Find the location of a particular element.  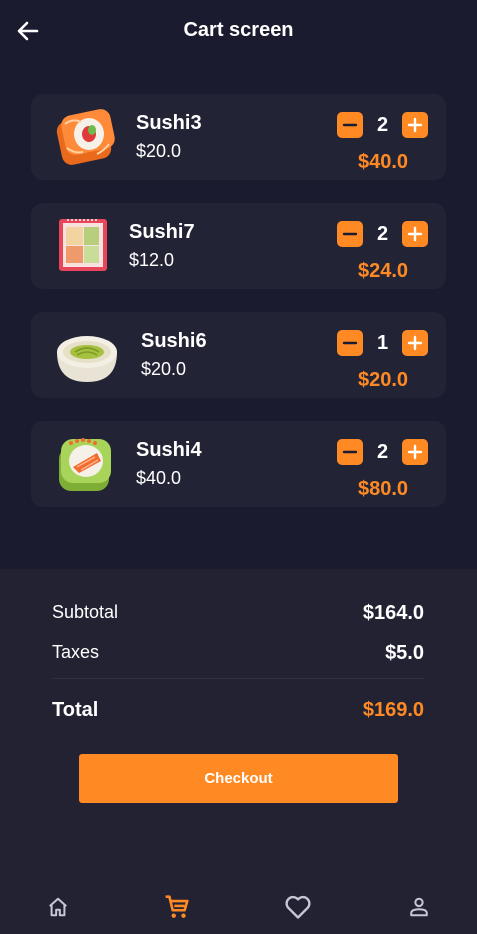

person-icon is located at coordinates (419, 907).